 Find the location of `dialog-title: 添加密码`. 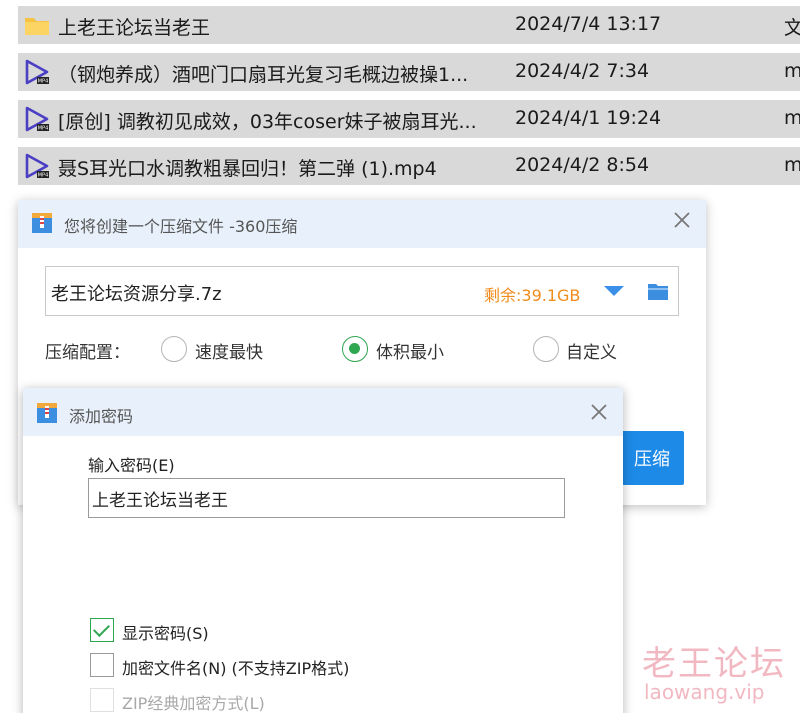

dialog-title: 添加密码 is located at coordinates (101, 416).